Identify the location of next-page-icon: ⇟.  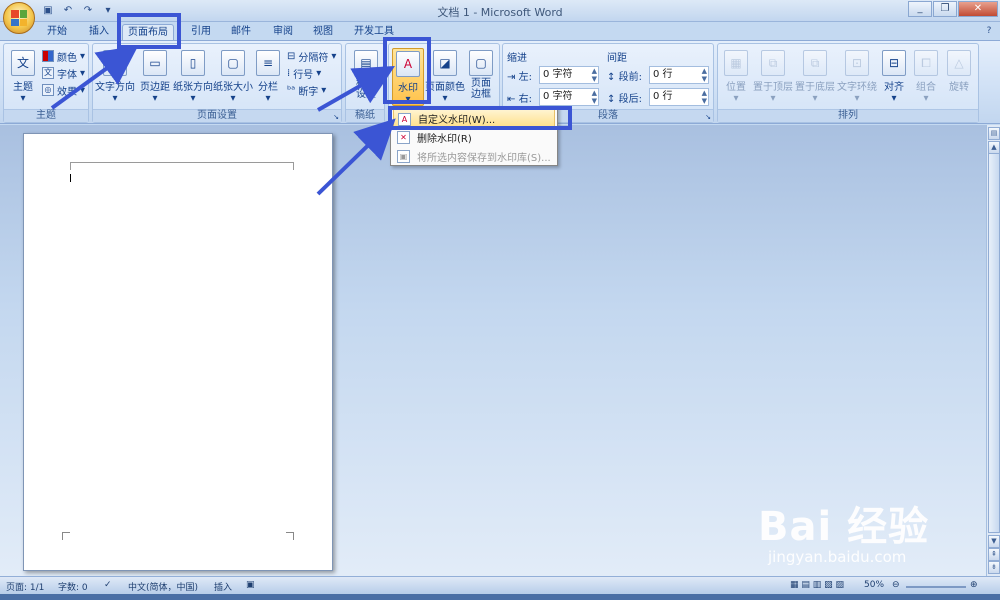
(994, 567).